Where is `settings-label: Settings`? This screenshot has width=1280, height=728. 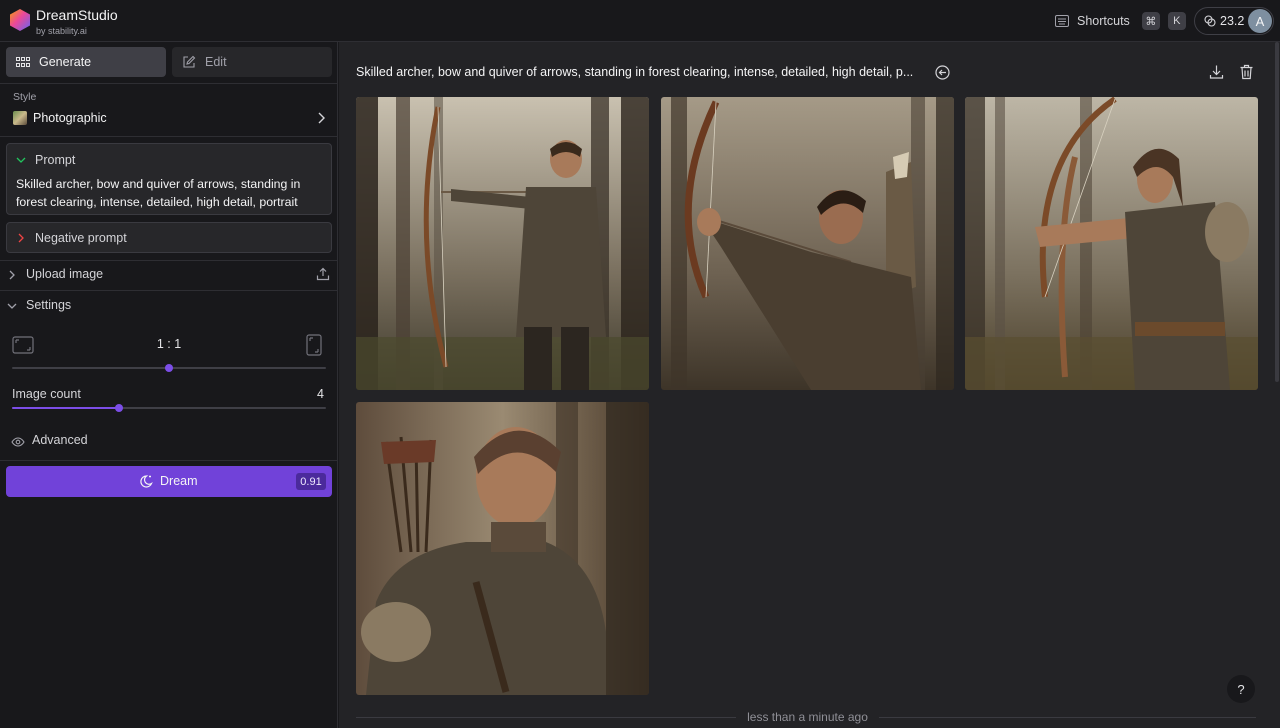
settings-label: Settings is located at coordinates (49, 305).